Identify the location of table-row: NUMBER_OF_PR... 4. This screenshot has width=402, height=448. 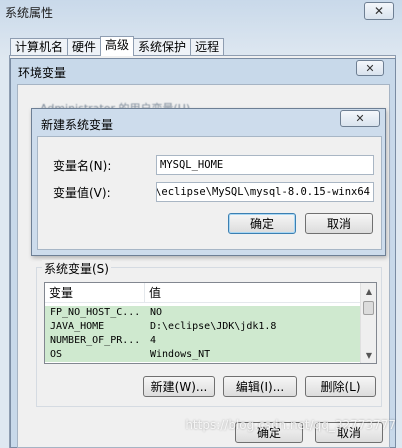
(210, 341).